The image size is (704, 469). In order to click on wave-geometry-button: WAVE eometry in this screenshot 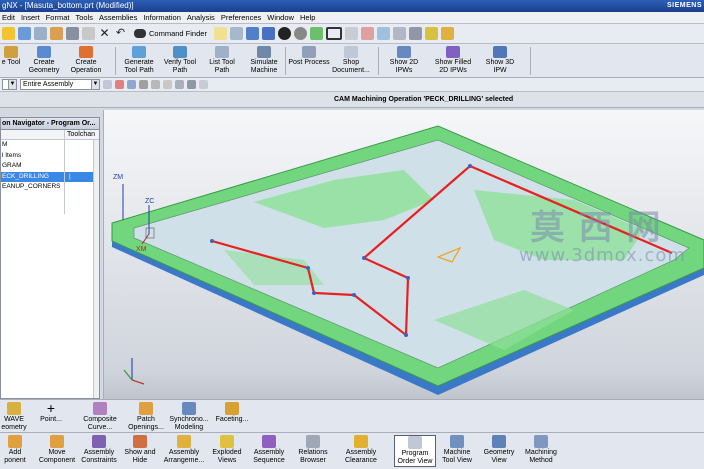, I will do `click(14, 417)`.